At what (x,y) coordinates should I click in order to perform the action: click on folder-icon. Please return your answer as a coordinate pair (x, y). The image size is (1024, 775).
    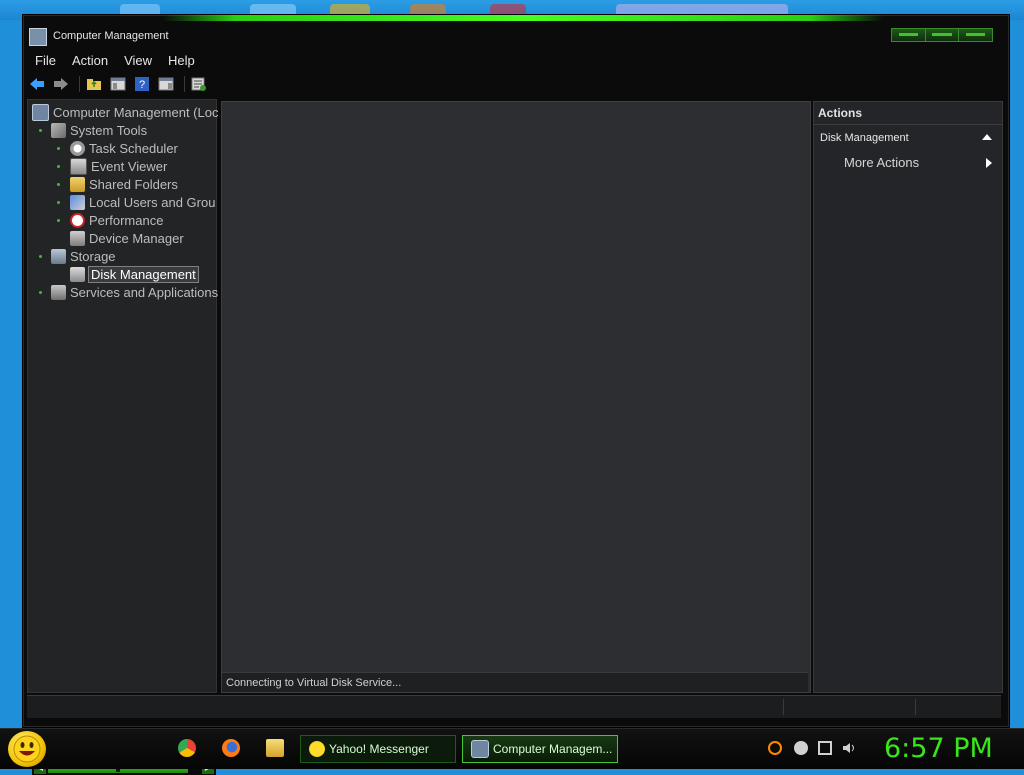
    Looking at the image, I should click on (275, 748).